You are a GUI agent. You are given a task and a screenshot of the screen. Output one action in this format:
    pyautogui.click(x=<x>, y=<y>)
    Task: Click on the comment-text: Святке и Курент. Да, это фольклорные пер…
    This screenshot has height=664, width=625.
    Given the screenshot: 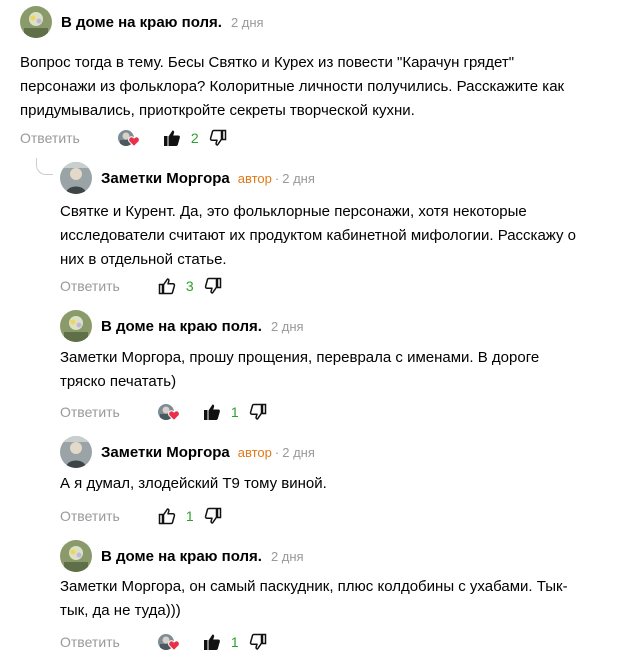 What is the action you would take?
    pyautogui.click(x=318, y=235)
    